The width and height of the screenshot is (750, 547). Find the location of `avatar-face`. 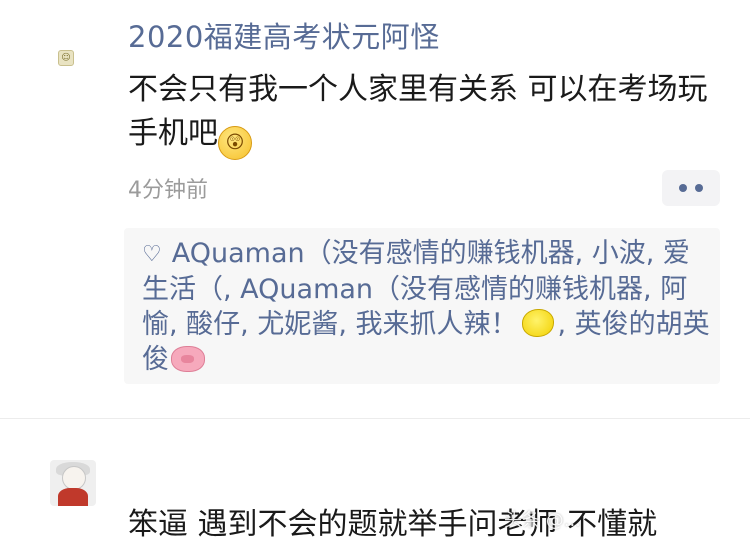

avatar-face is located at coordinates (74, 478).